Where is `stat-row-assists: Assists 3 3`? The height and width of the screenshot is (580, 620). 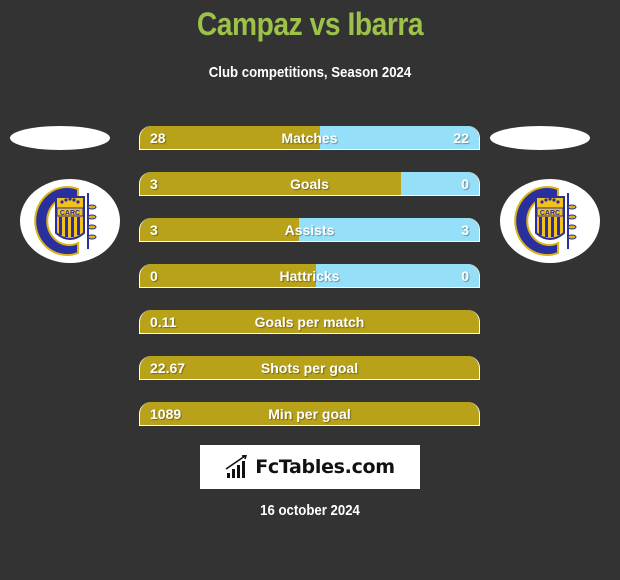 stat-row-assists: Assists 3 3 is located at coordinates (309, 230).